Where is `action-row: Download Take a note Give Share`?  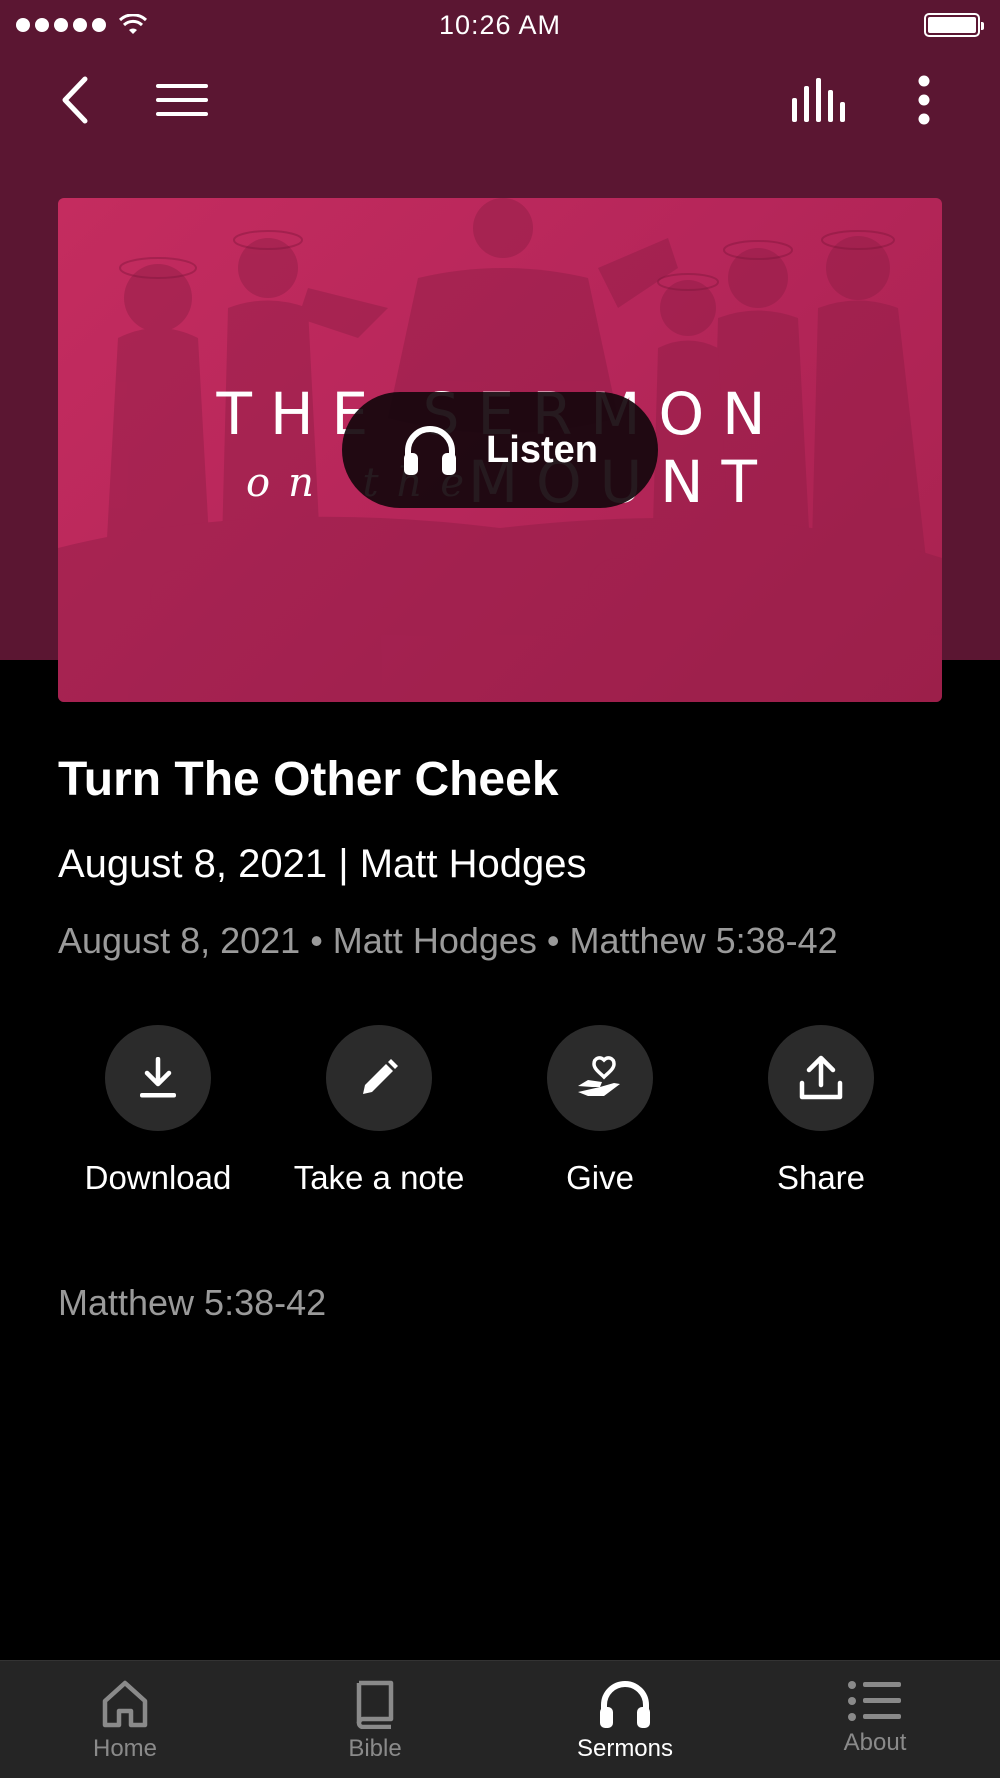
action-row: Download Take a note Give Share is located at coordinates (500, 1115).